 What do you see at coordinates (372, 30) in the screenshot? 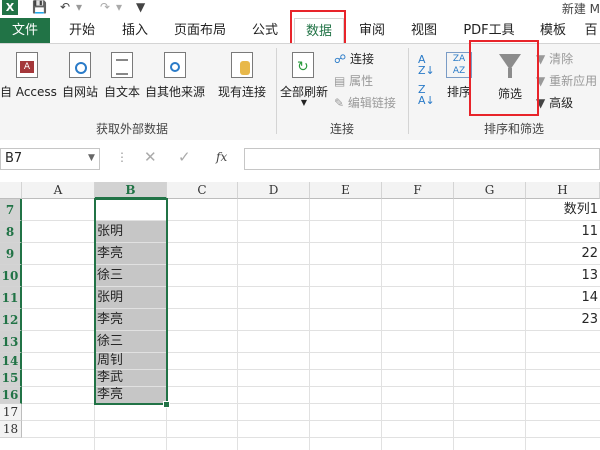
I see `tab-review: 审阅` at bounding box center [372, 30].